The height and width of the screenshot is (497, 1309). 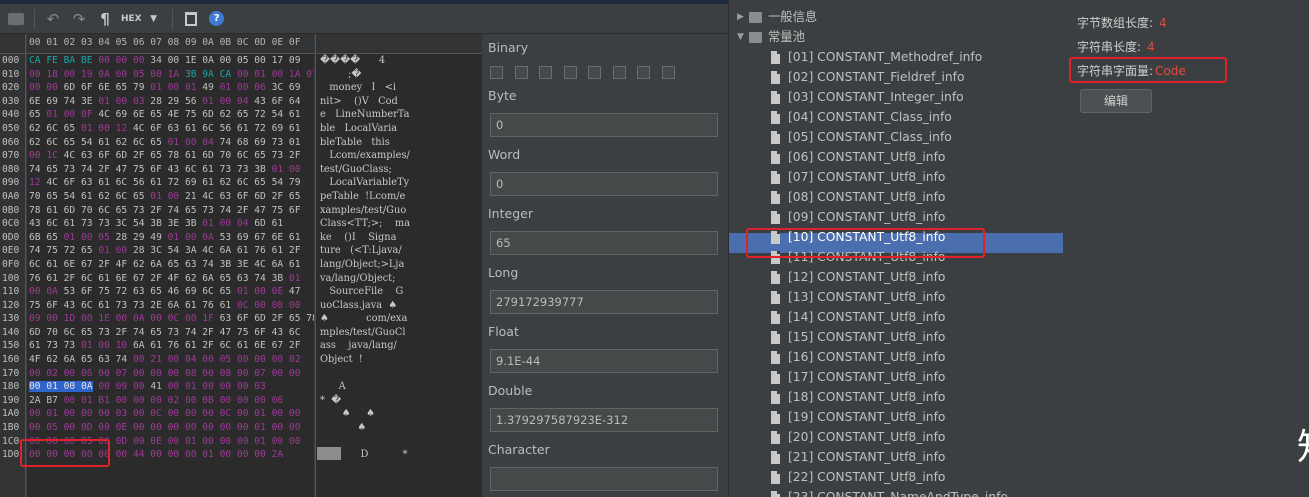 I want to click on hex-bytes: 4C 6F 63 61 6C 56 61 72 69 61, so click(x=217, y=128).